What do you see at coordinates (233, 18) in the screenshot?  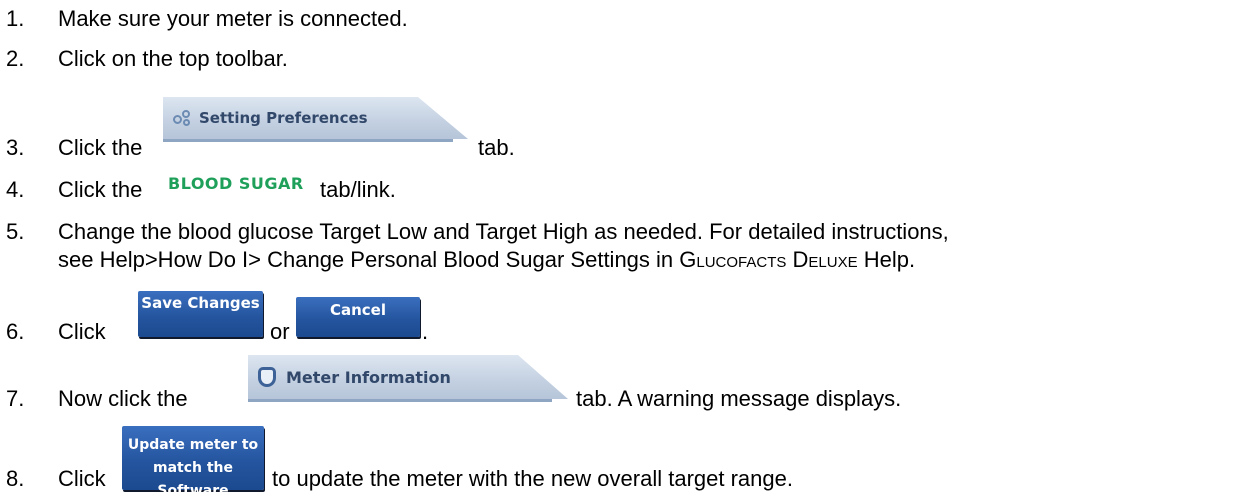 I see `step-text: Make sure your meter is connected.` at bounding box center [233, 18].